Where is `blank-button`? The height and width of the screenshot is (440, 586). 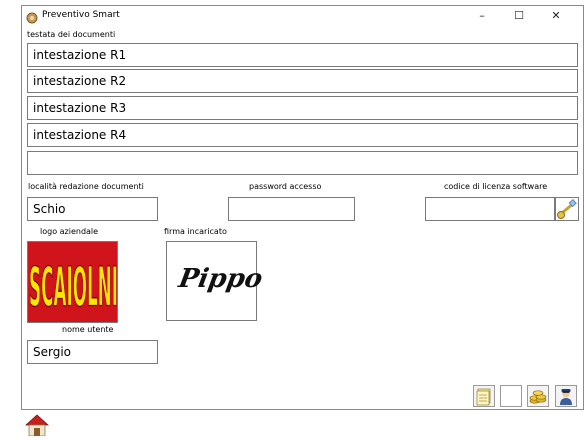
blank-button is located at coordinates (511, 396).